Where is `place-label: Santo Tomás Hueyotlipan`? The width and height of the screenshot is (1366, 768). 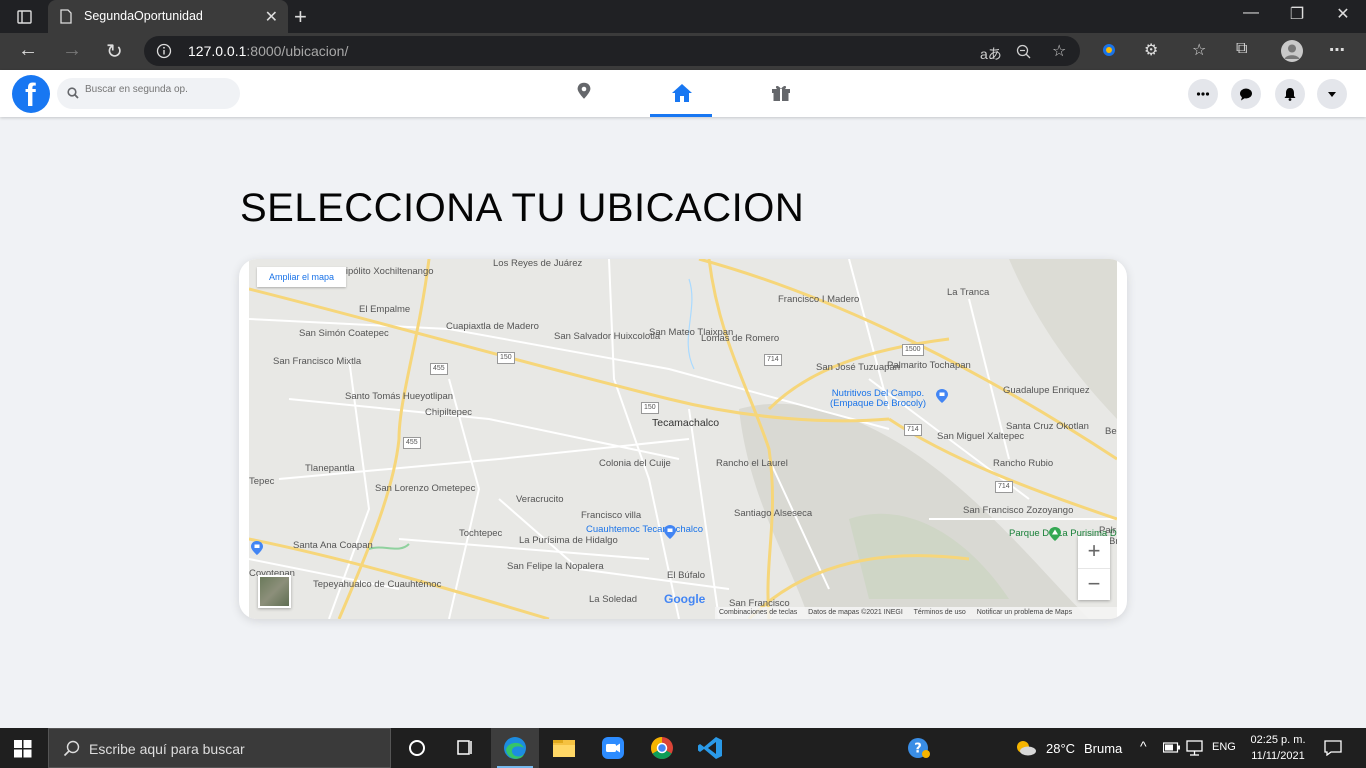
place-label: Santo Tomás Hueyotlipan is located at coordinates (399, 396).